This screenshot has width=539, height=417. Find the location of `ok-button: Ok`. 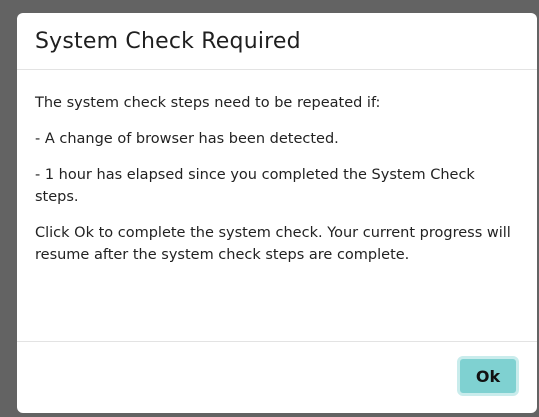

ok-button: Ok is located at coordinates (488, 376).